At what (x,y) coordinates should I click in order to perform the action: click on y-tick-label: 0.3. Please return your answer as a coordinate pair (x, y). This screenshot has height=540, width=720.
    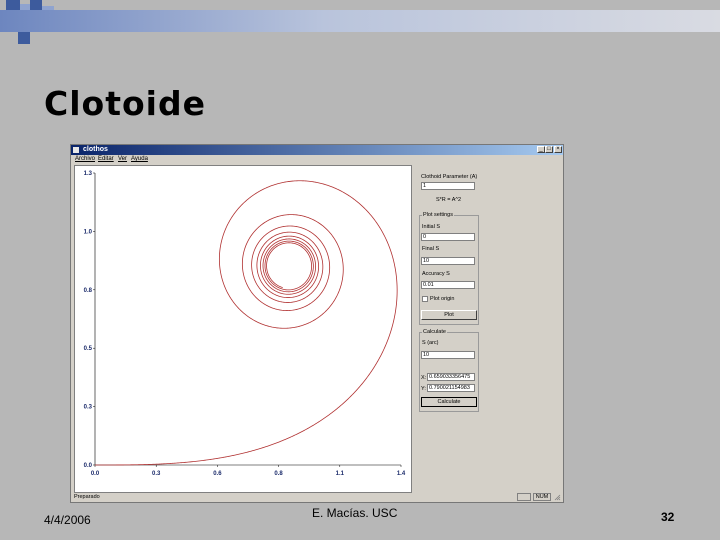
    Looking at the image, I should click on (88, 408).